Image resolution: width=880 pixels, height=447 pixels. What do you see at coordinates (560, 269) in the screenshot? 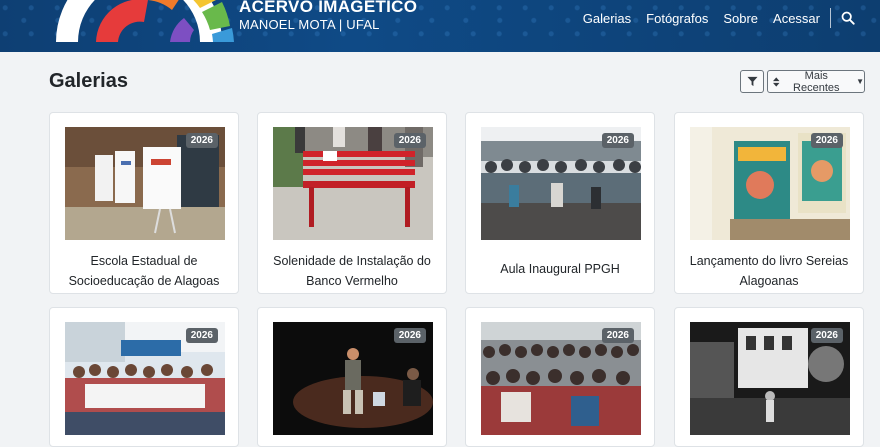
I see `gallery-title: Aula Inaugural PPGH` at bounding box center [560, 269].